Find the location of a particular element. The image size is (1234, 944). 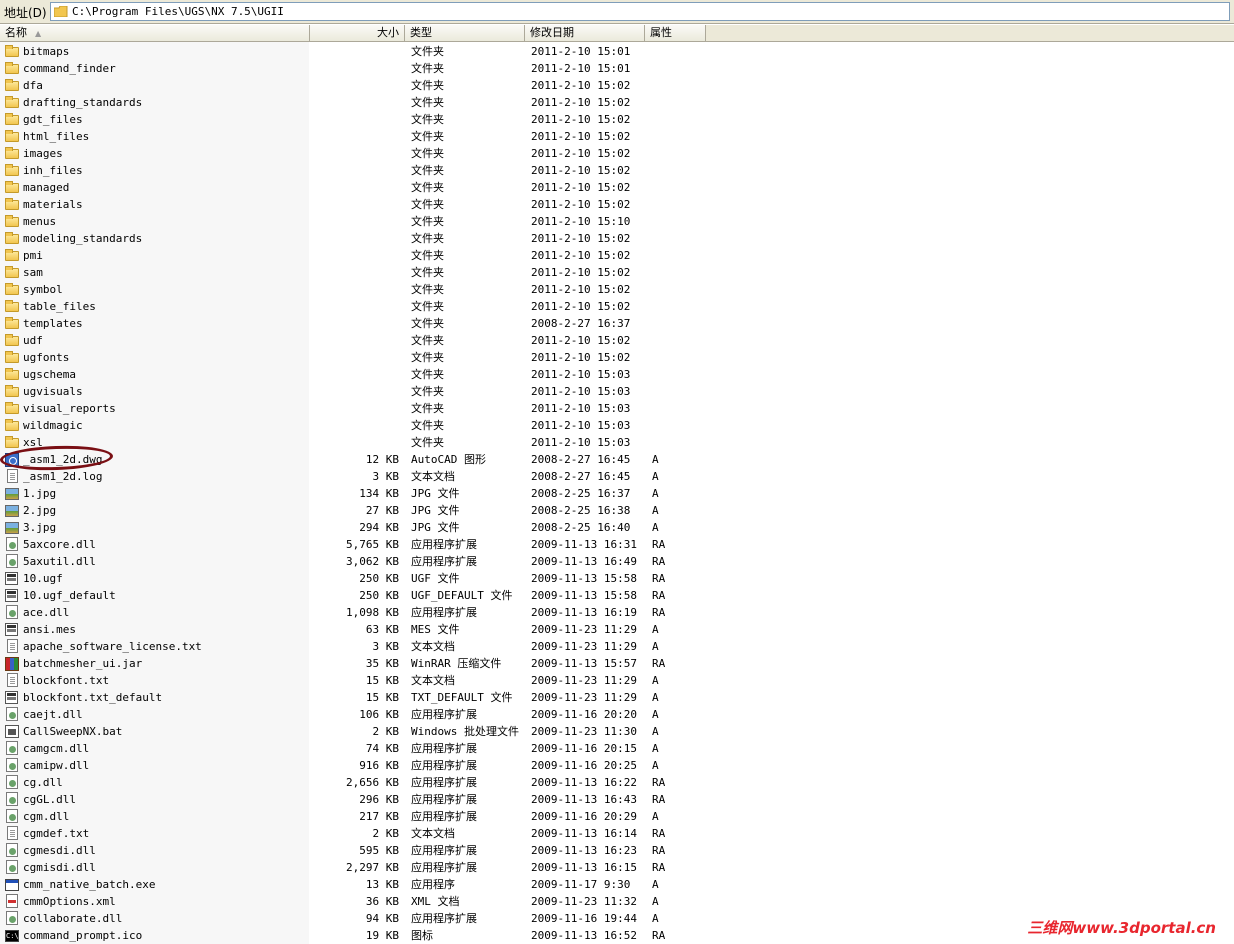

file-size: 27 KB is located at coordinates (382, 510).